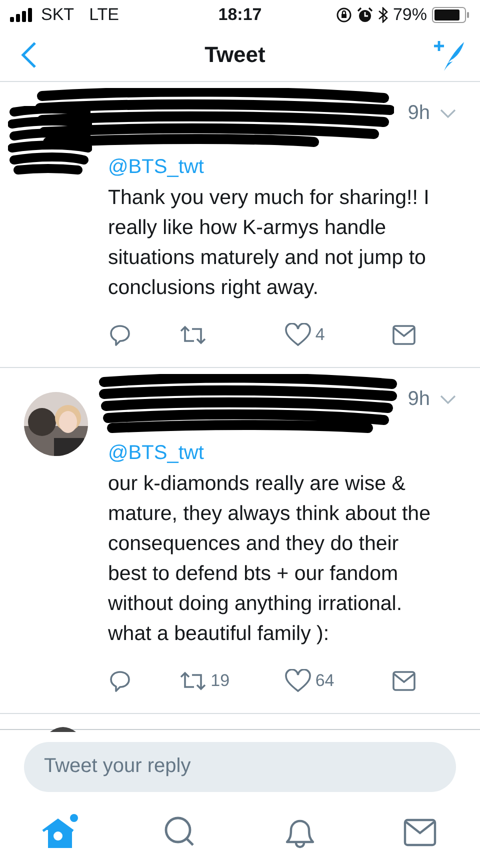  I want to click on tweet-text: Thank you very much for sharing!! I really like how K-armys handle situations maturely and not jump to conclusions right away., so click(269, 242).